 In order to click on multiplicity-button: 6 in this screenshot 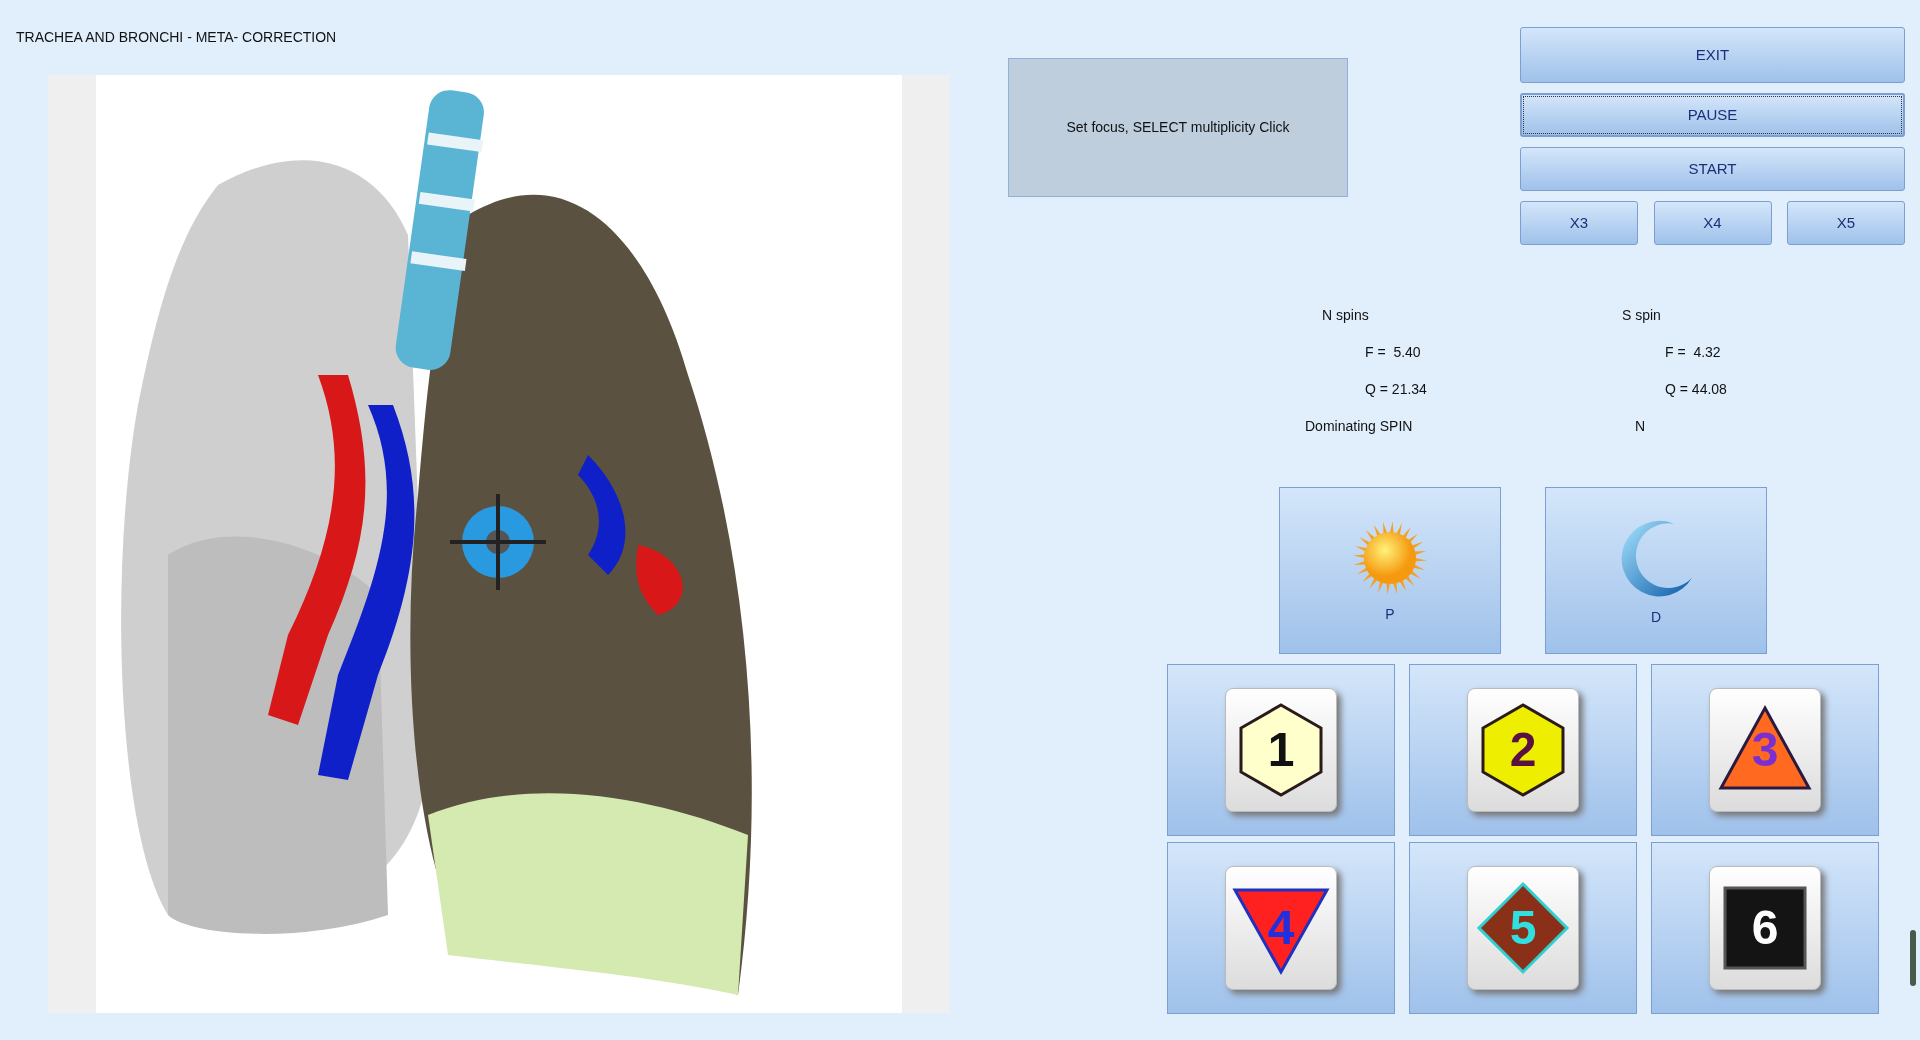, I will do `click(1765, 928)`.